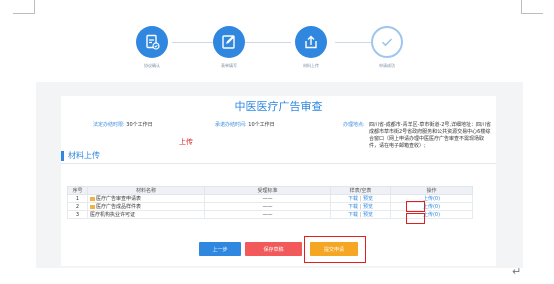 This screenshot has height=284, width=554. What do you see at coordinates (261, 125) in the screenshot?
I see `promised-time-value: 10个工作日` at bounding box center [261, 125].